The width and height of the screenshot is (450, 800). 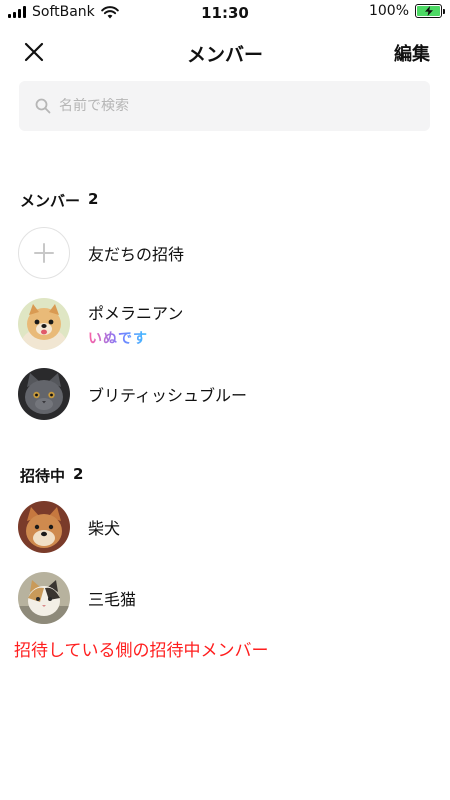 I want to click on invited-section-header: 招待中 2, so click(x=51, y=475).